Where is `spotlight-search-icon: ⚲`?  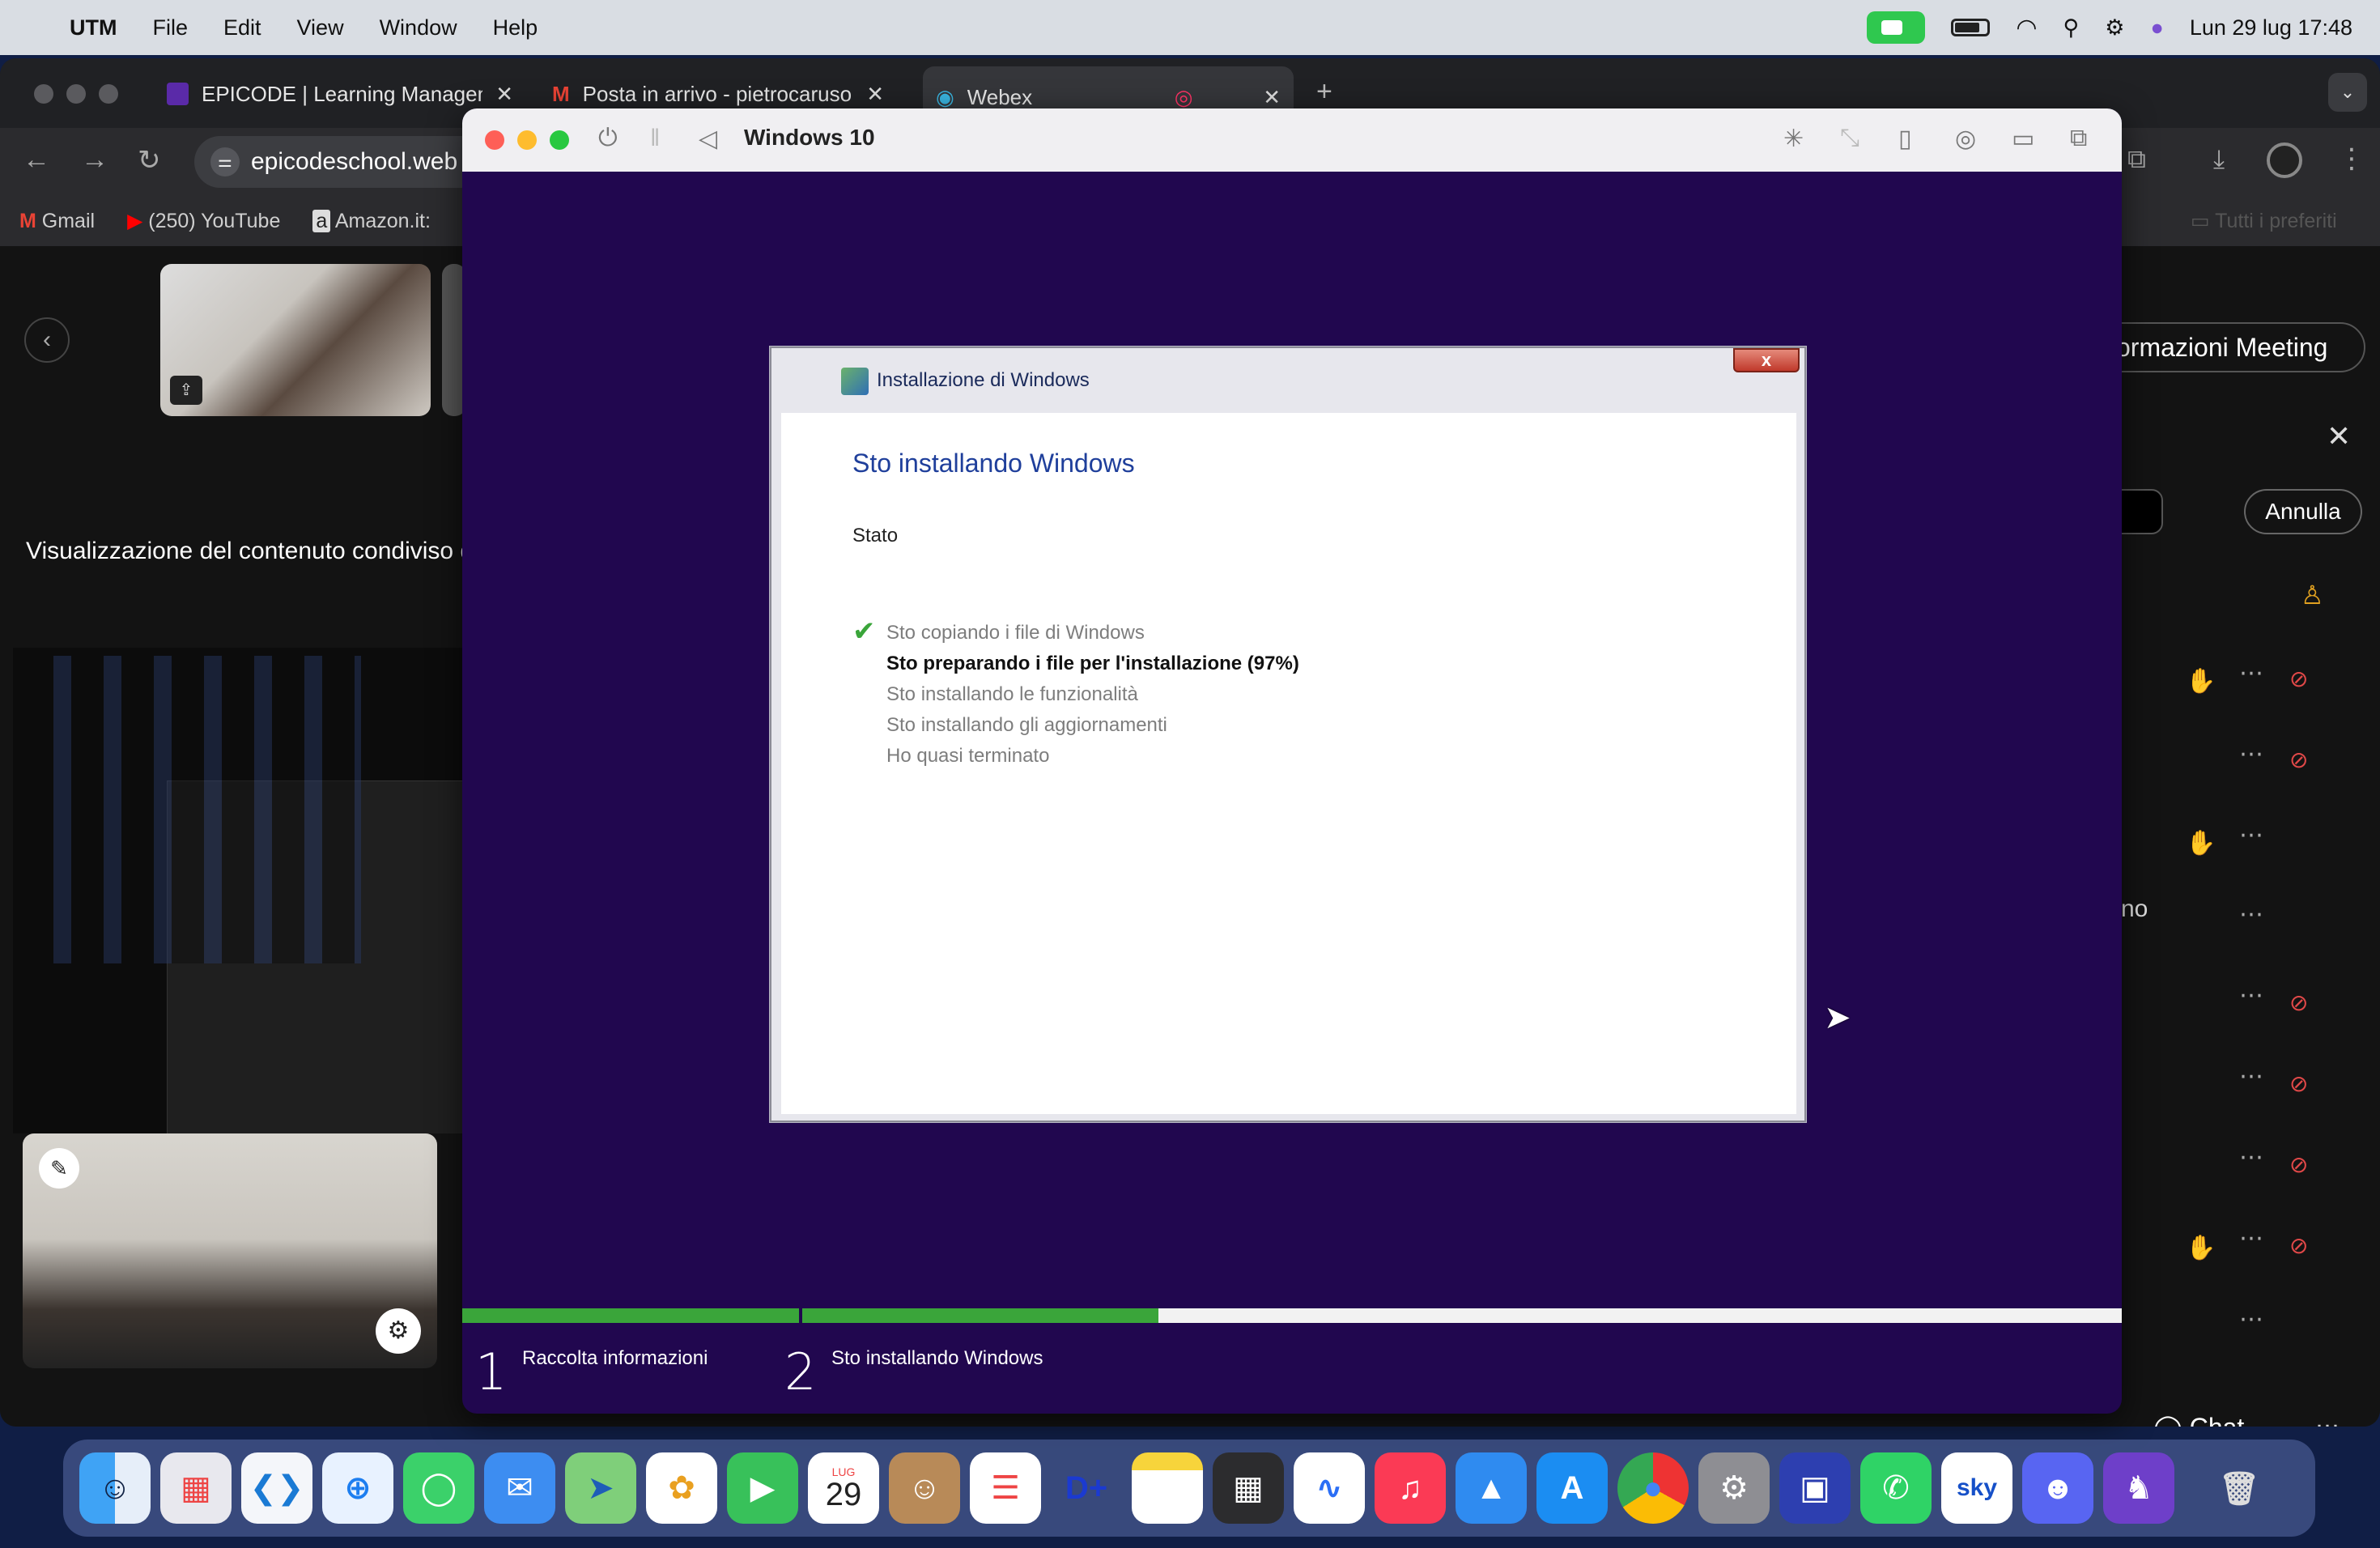 spotlight-search-icon: ⚲ is located at coordinates (2071, 27).